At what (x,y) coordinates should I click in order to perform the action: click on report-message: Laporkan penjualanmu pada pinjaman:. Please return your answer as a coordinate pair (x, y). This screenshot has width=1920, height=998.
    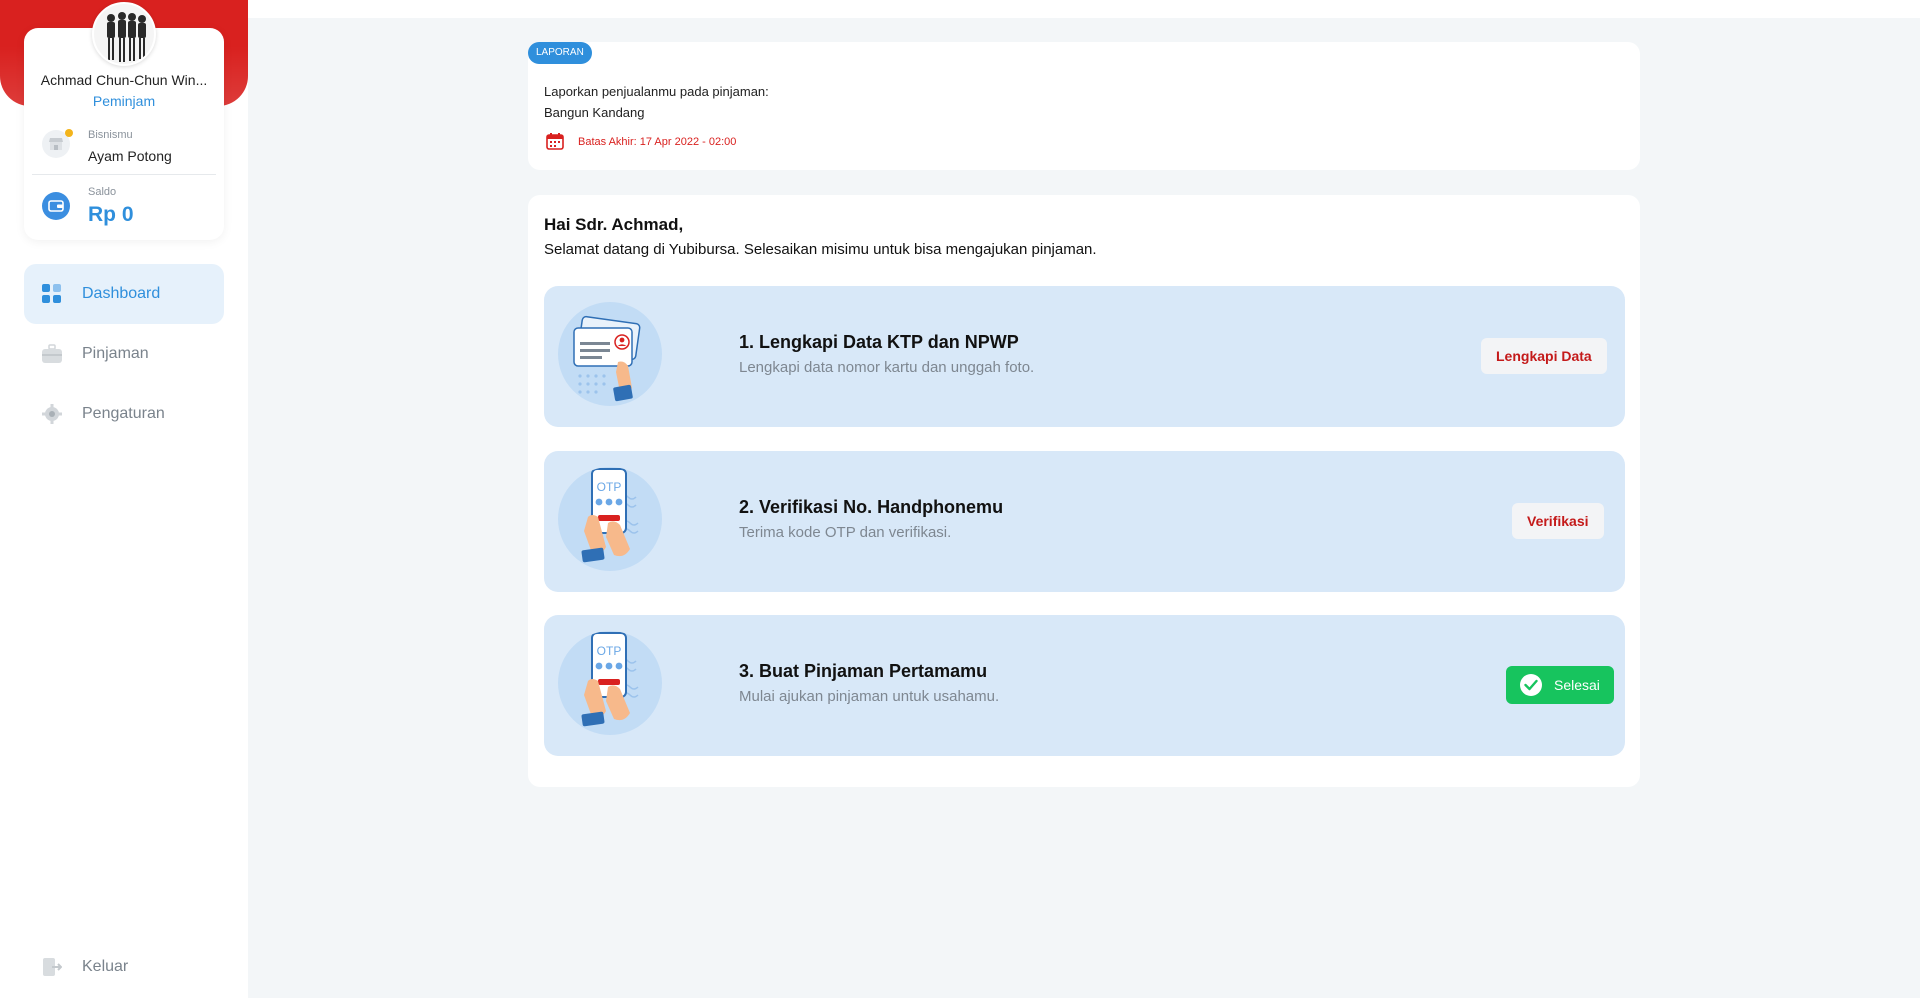
    Looking at the image, I should click on (656, 91).